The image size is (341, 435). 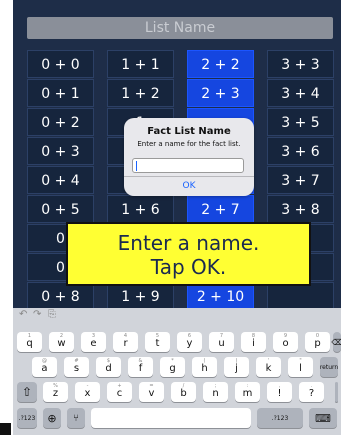 What do you see at coordinates (189, 176) in the screenshot?
I see `dialog-divider` at bounding box center [189, 176].